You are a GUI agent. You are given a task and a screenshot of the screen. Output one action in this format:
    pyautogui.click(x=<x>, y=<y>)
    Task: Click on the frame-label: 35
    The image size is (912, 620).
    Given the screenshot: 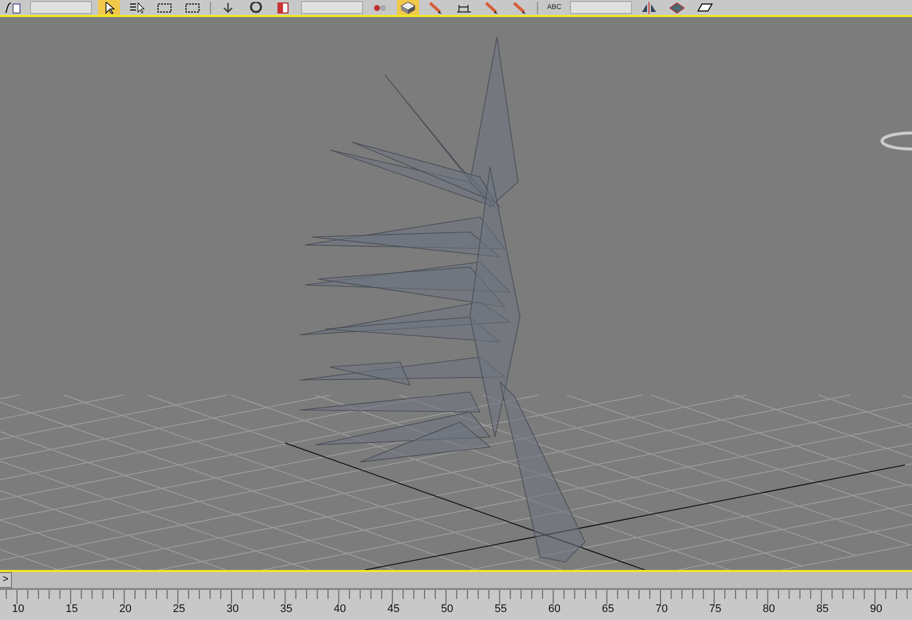 What is the action you would take?
    pyautogui.click(x=286, y=609)
    